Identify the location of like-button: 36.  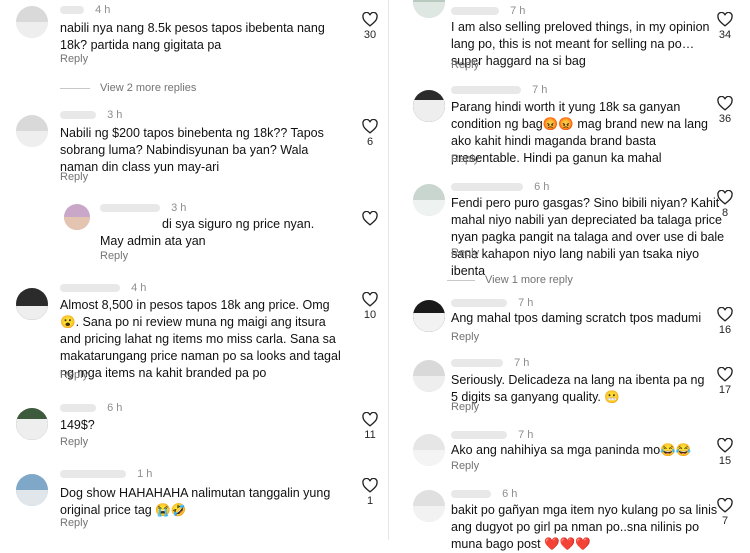
(725, 110).